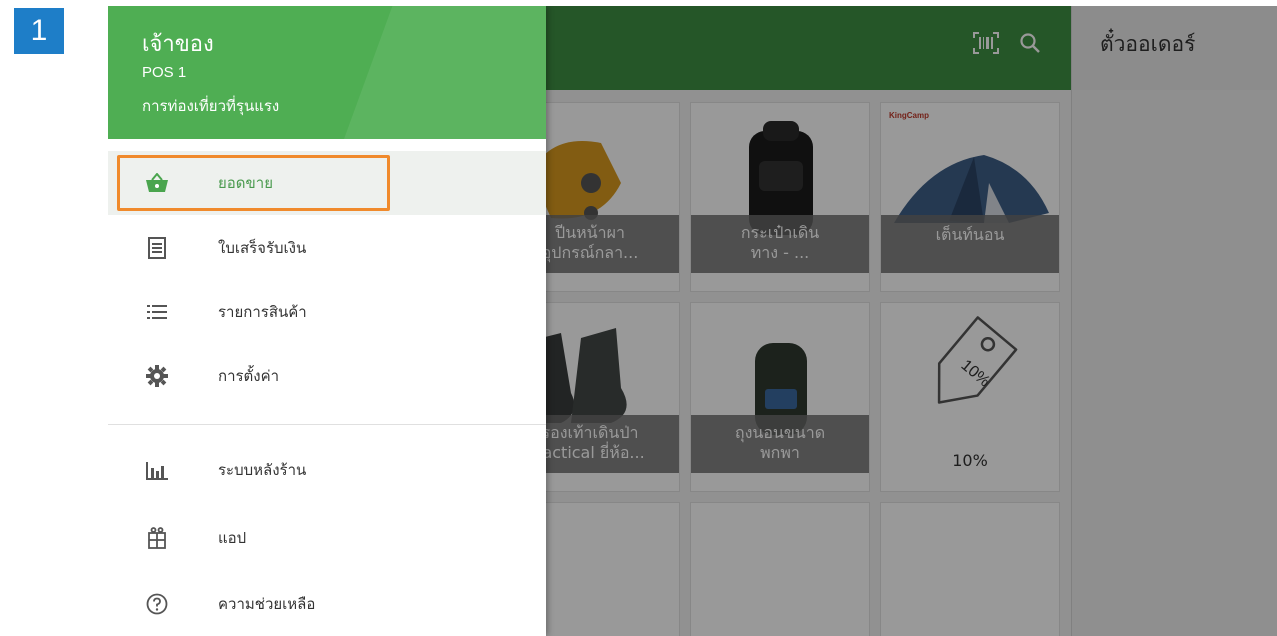 Image resolution: width=1277 pixels, height=636 pixels. What do you see at coordinates (249, 376) in the screenshot?
I see `menu-item-label: การตั้งค่า` at bounding box center [249, 376].